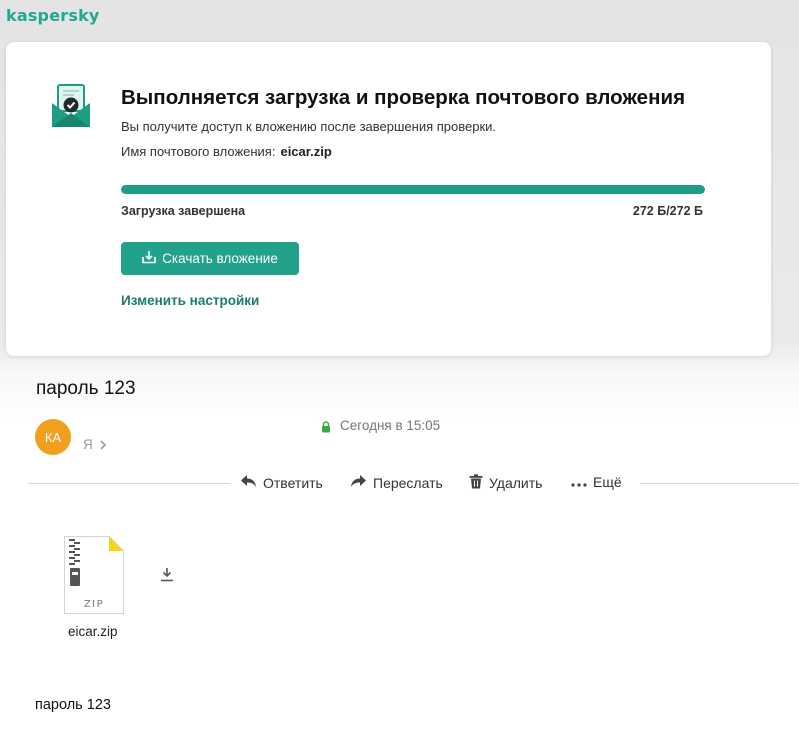  What do you see at coordinates (220, 258) in the screenshot?
I see `download-attachment-label: Скачать вложение` at bounding box center [220, 258].